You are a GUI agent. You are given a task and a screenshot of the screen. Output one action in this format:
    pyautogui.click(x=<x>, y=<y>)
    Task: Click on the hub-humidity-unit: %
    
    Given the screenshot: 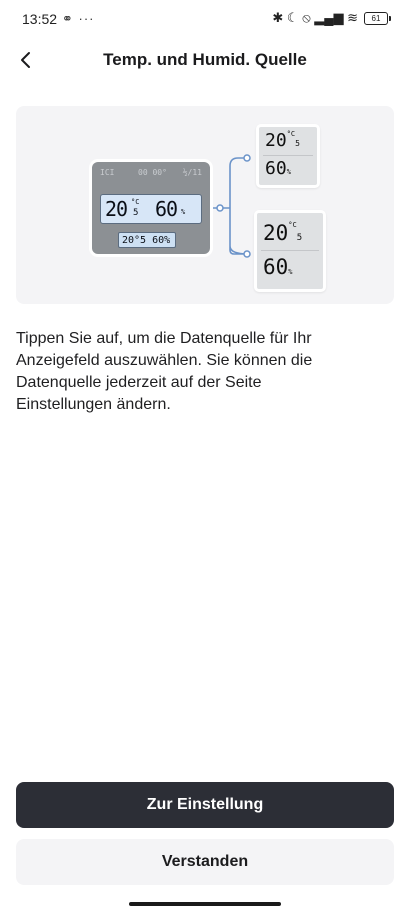 What is the action you would take?
    pyautogui.click(x=183, y=212)
    